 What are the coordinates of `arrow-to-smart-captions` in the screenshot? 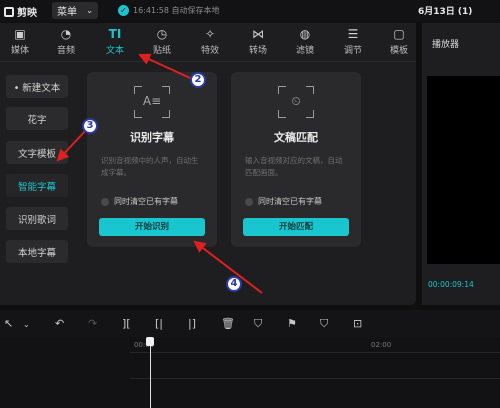 It's located at (72, 144).